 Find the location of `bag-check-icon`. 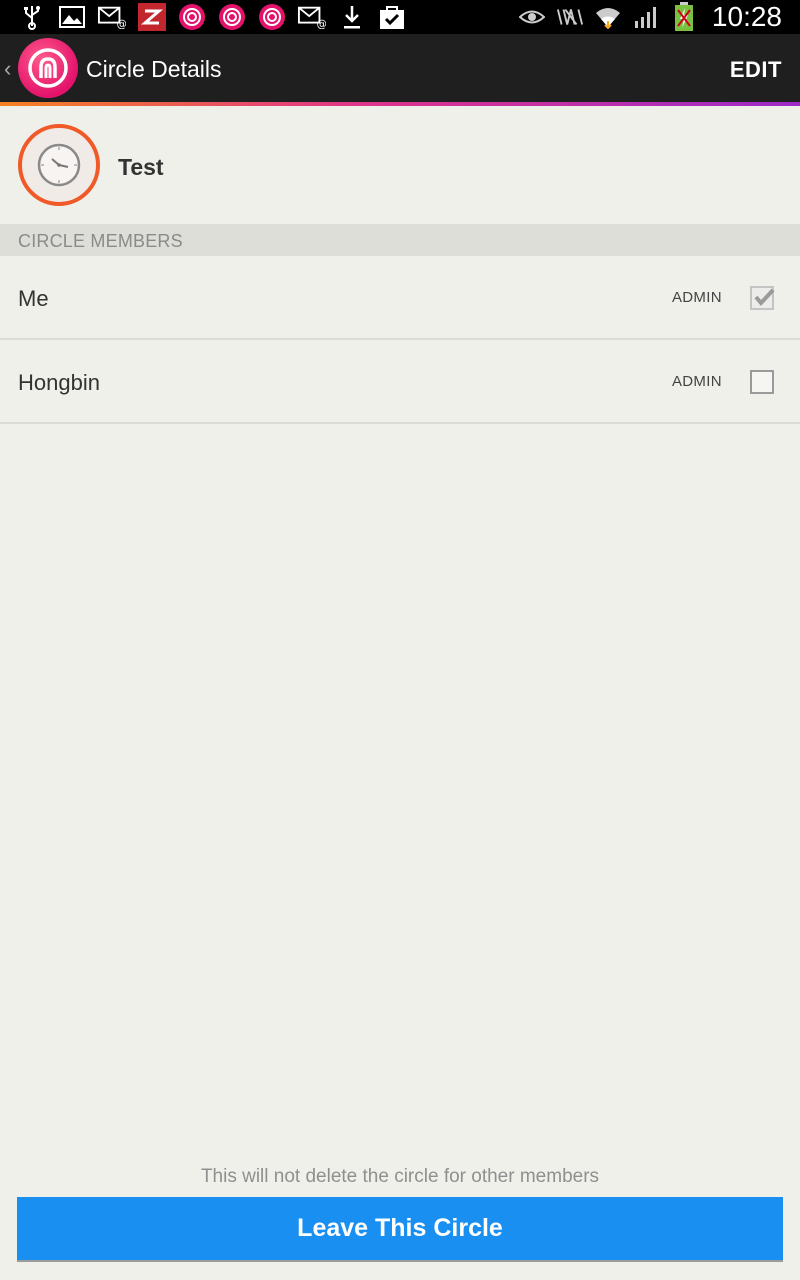

bag-check-icon is located at coordinates (392, 17).